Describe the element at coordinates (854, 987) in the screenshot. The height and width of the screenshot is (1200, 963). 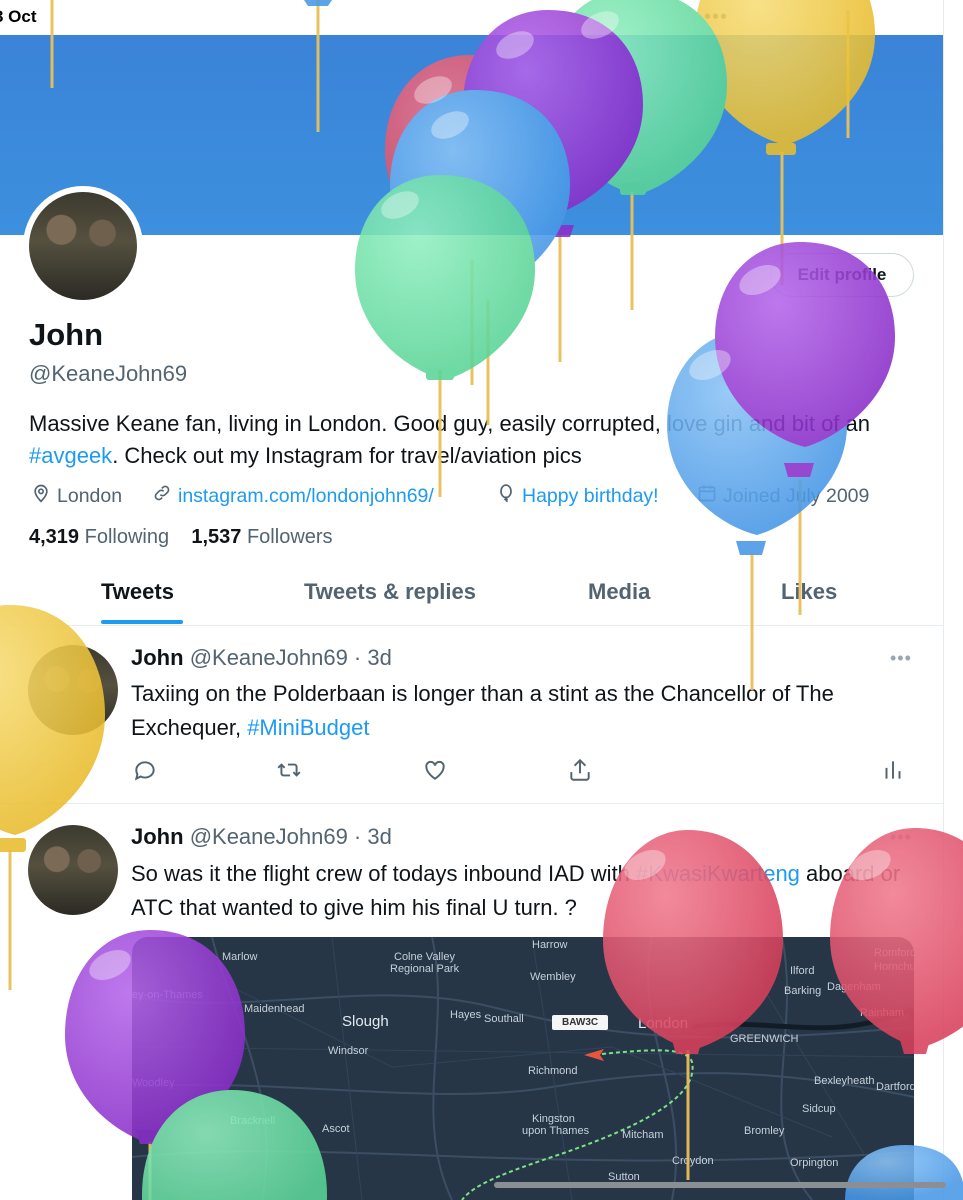
I see `map-label: Dagenham` at that location.